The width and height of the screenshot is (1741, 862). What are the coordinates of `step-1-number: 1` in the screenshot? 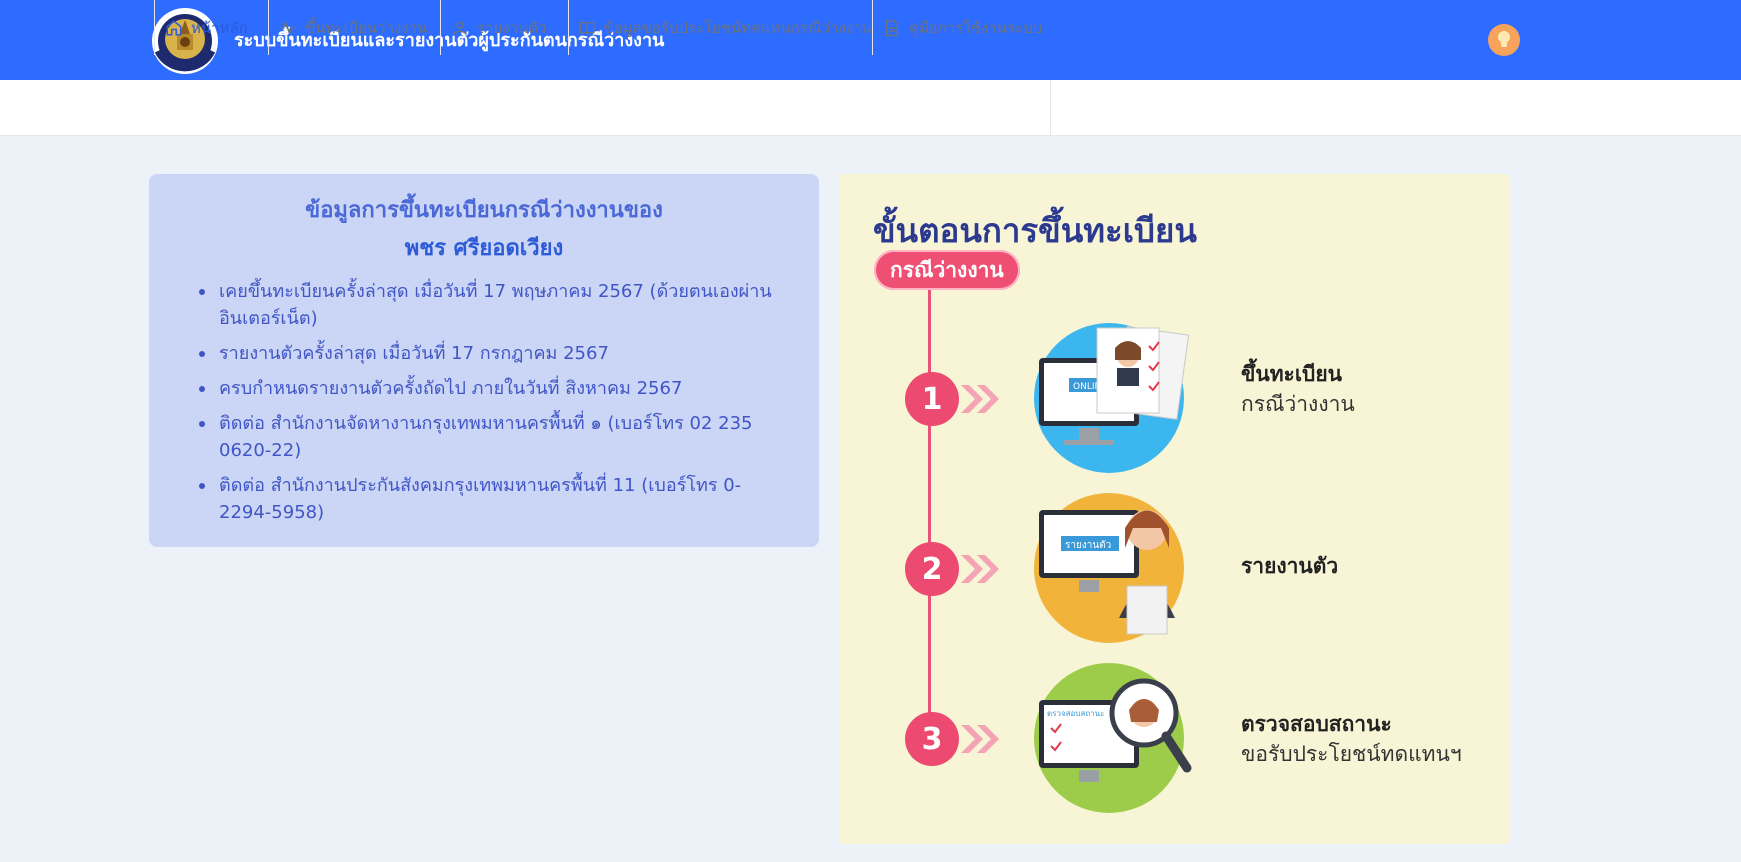 It's located at (932, 399).